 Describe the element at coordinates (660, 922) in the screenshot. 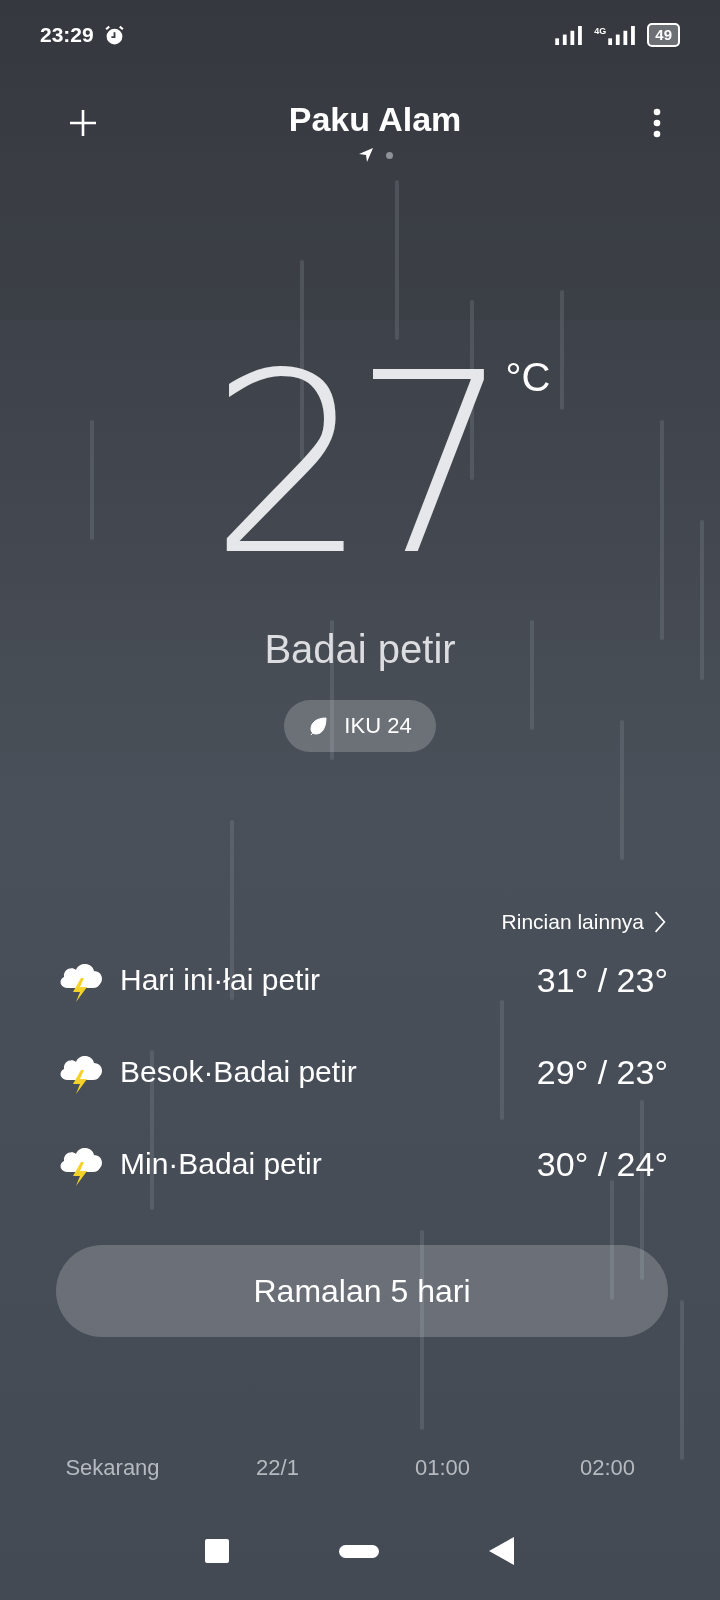

I see `chevron-right-icon` at that location.